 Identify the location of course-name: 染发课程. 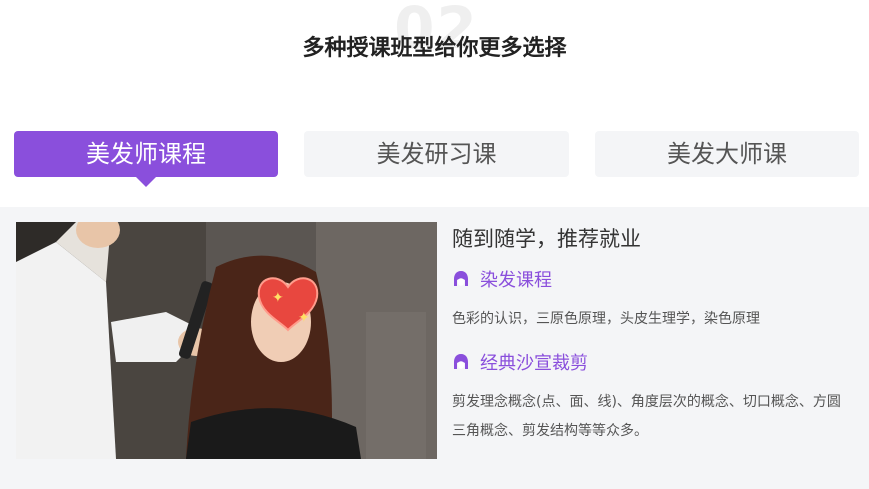
(516, 280).